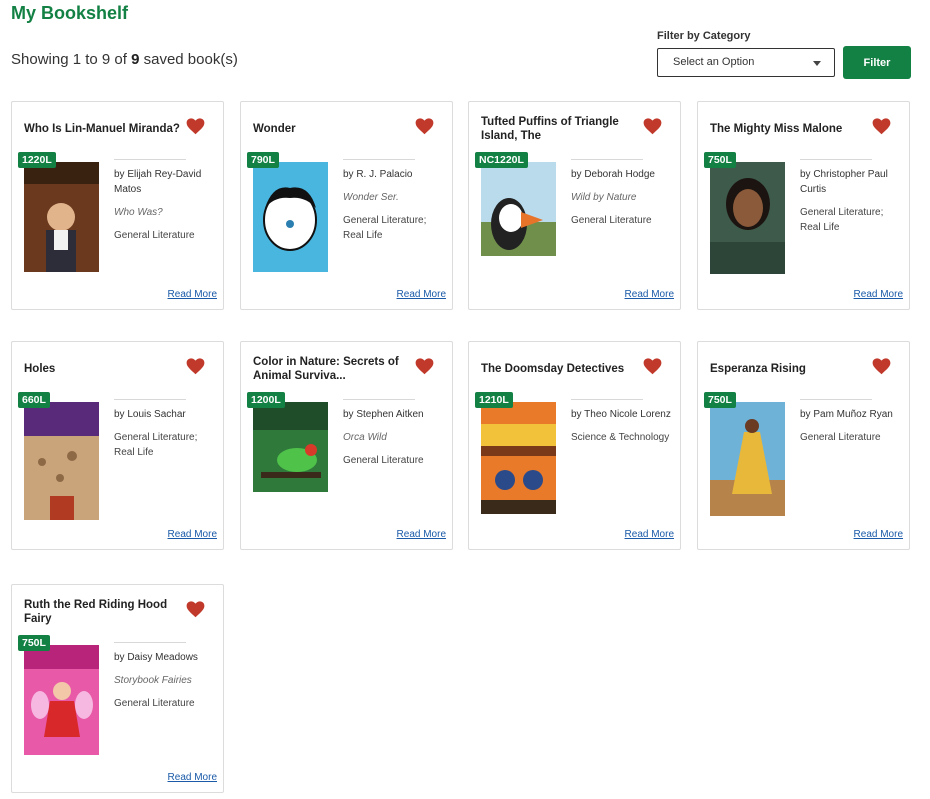 The image size is (930, 799). Describe the element at coordinates (620, 437) in the screenshot. I see `book-genre: Science & Technology` at that location.